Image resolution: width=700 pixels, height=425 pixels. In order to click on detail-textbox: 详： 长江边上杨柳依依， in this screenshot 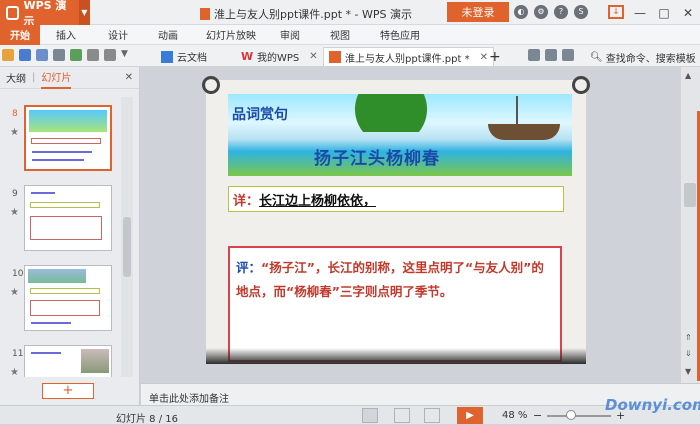, I will do `click(396, 199)`.